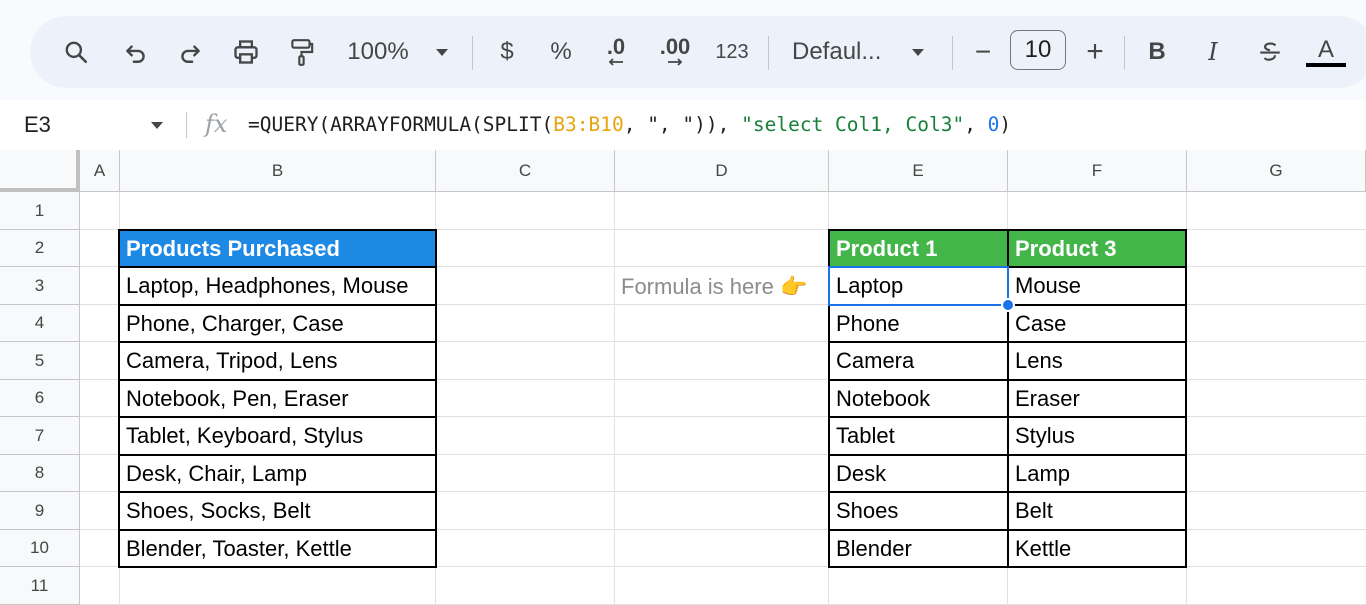 The image size is (1366, 605). Describe the element at coordinates (1097, 548) in the screenshot. I see `cell-f10: Kettle` at that location.